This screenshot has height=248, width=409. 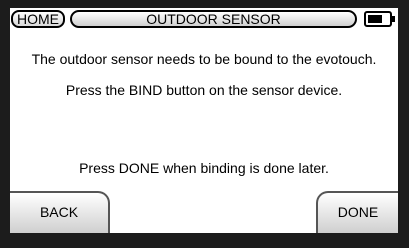 I want to click on header-bar: HOME OUTDOOR SENSOR, so click(x=204, y=19).